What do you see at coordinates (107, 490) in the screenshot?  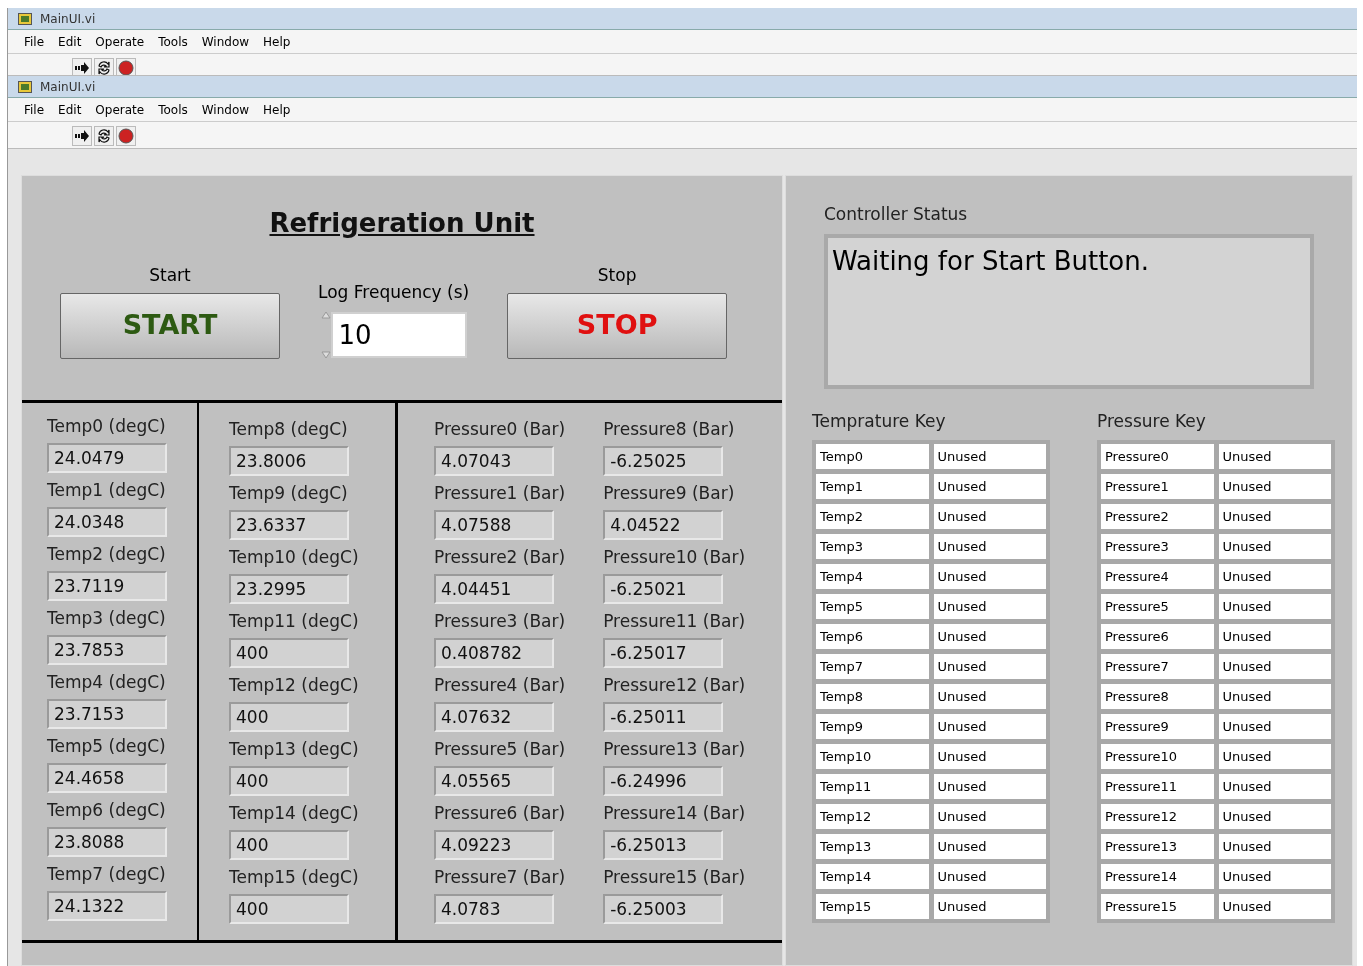 I see `reading-label: Temp1 (degC)` at bounding box center [107, 490].